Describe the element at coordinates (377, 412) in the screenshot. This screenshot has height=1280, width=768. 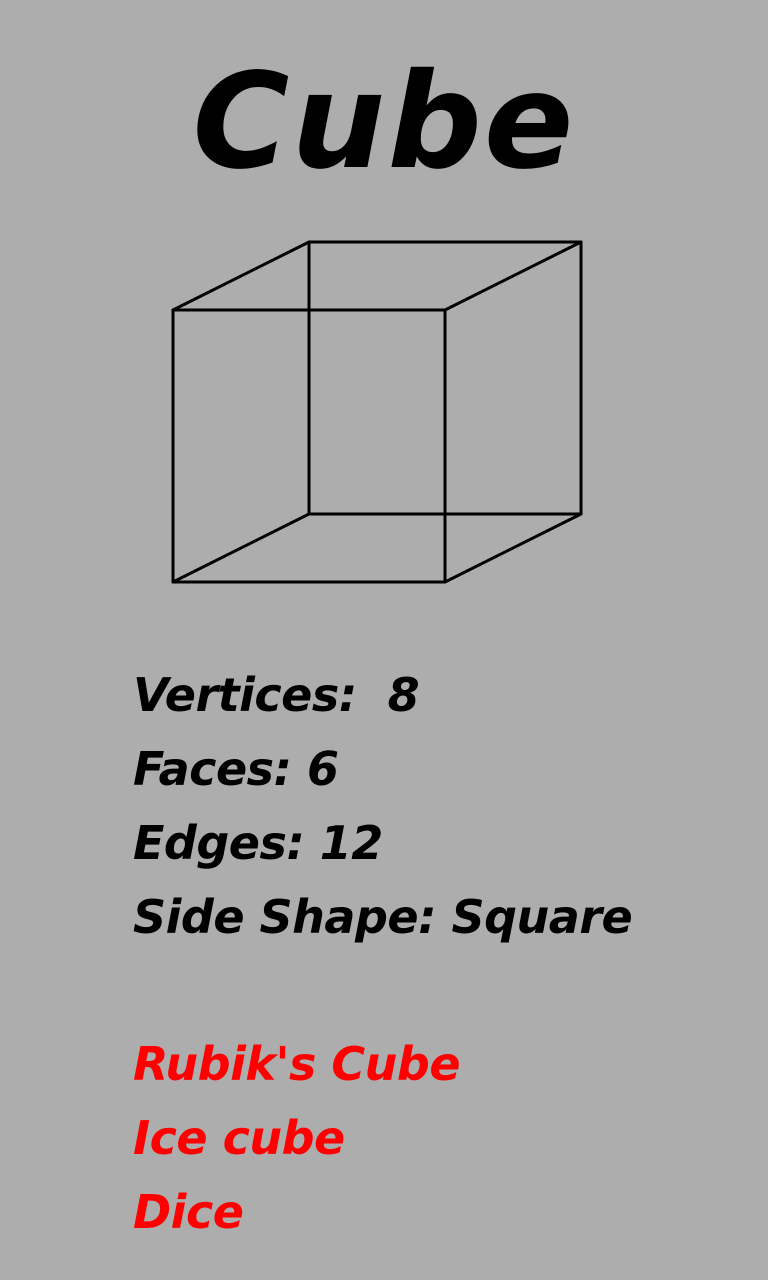
I see `cube-wireframe-icon` at that location.